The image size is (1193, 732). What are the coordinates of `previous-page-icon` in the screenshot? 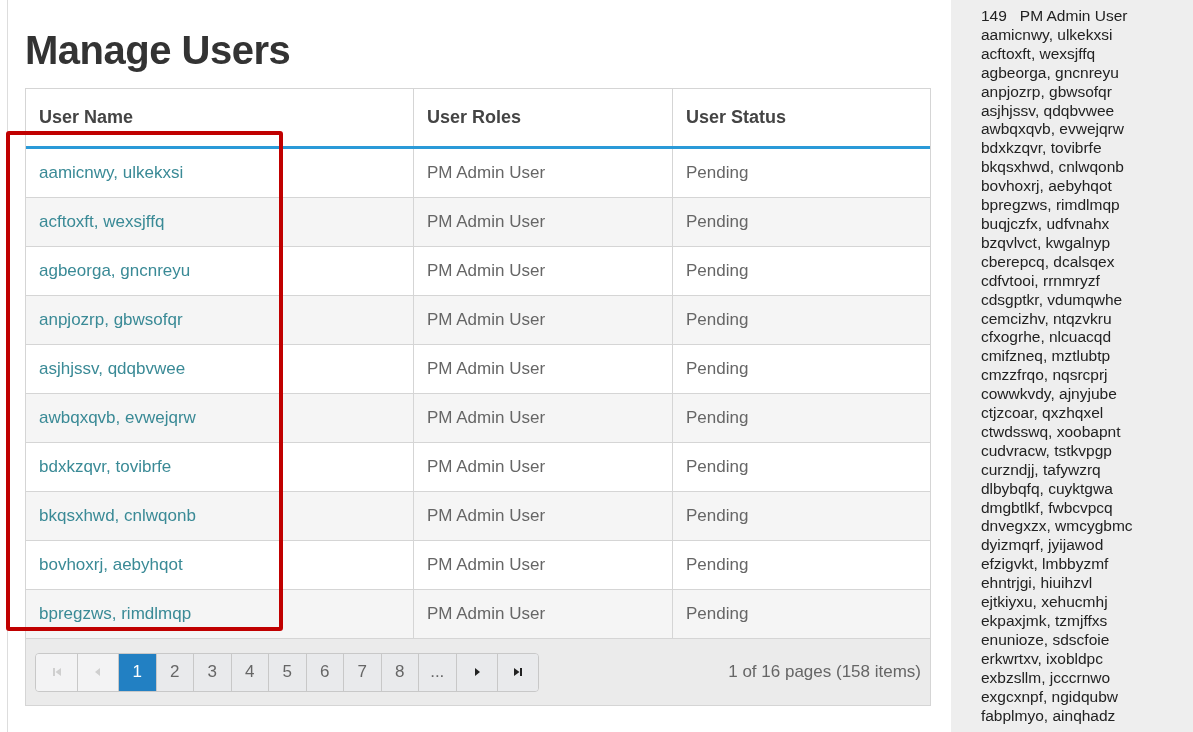 It's located at (98, 672).